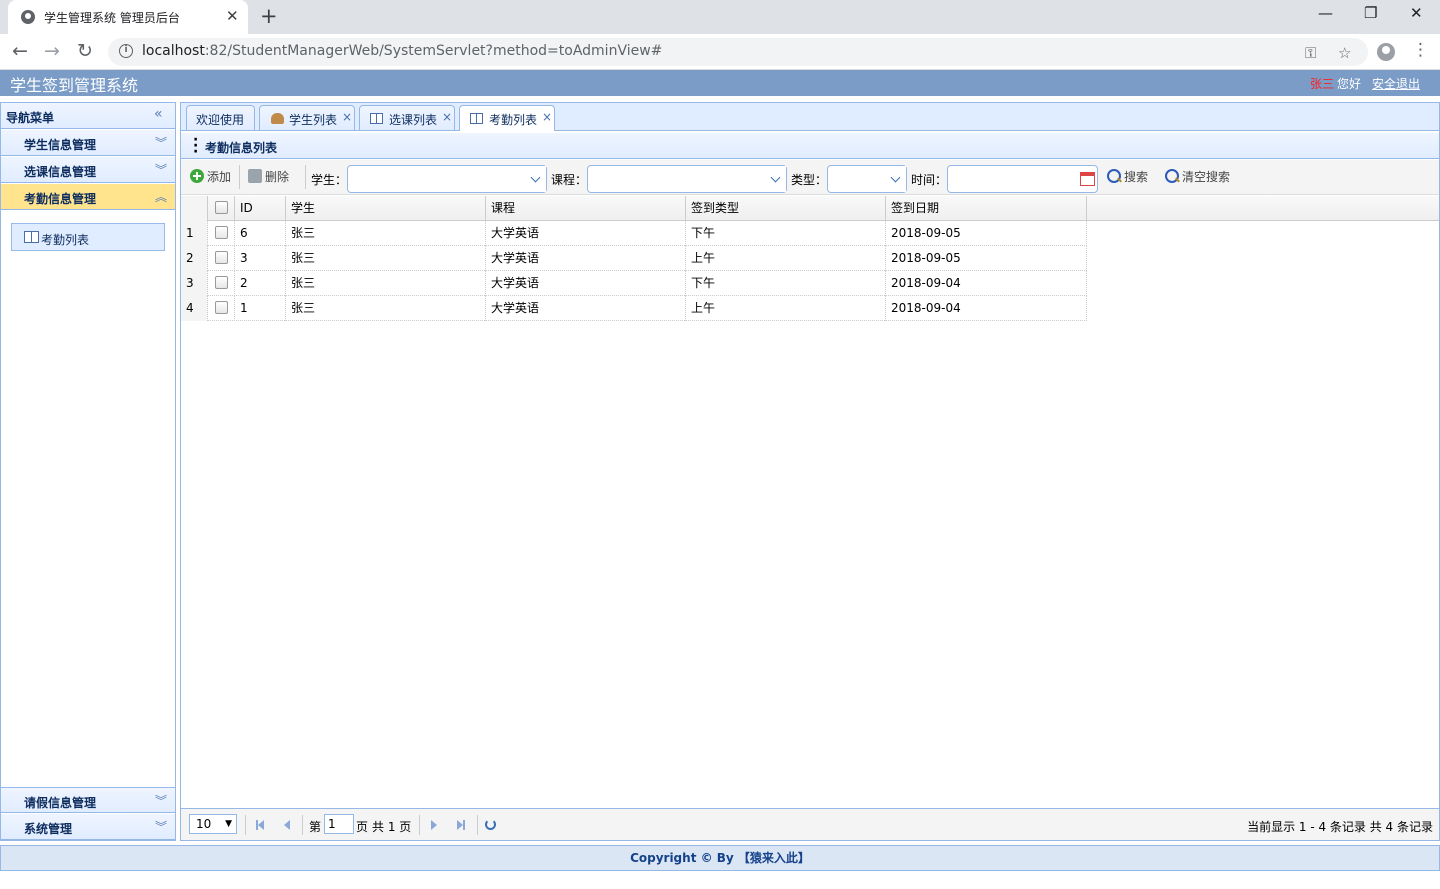 The width and height of the screenshot is (1440, 889). Describe the element at coordinates (268, 176) in the screenshot. I see `delete-button: 删除` at that location.